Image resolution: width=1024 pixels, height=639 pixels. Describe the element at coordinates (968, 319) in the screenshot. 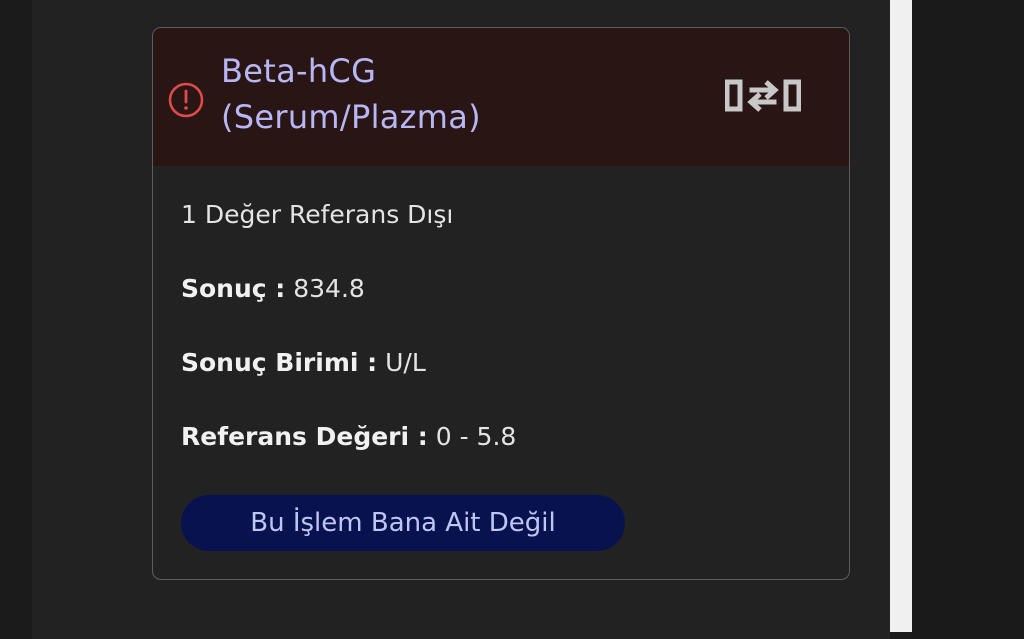

I see `right-panel` at that location.